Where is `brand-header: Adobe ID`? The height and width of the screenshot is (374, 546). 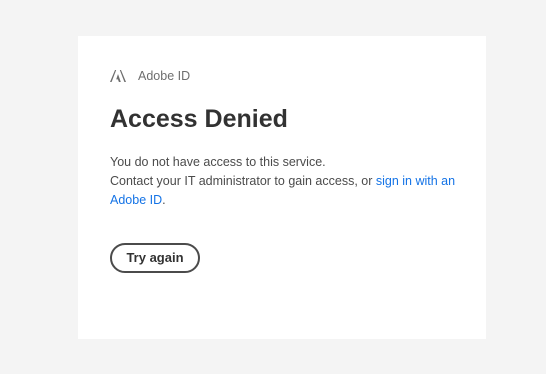
brand-header: Adobe ID is located at coordinates (150, 76).